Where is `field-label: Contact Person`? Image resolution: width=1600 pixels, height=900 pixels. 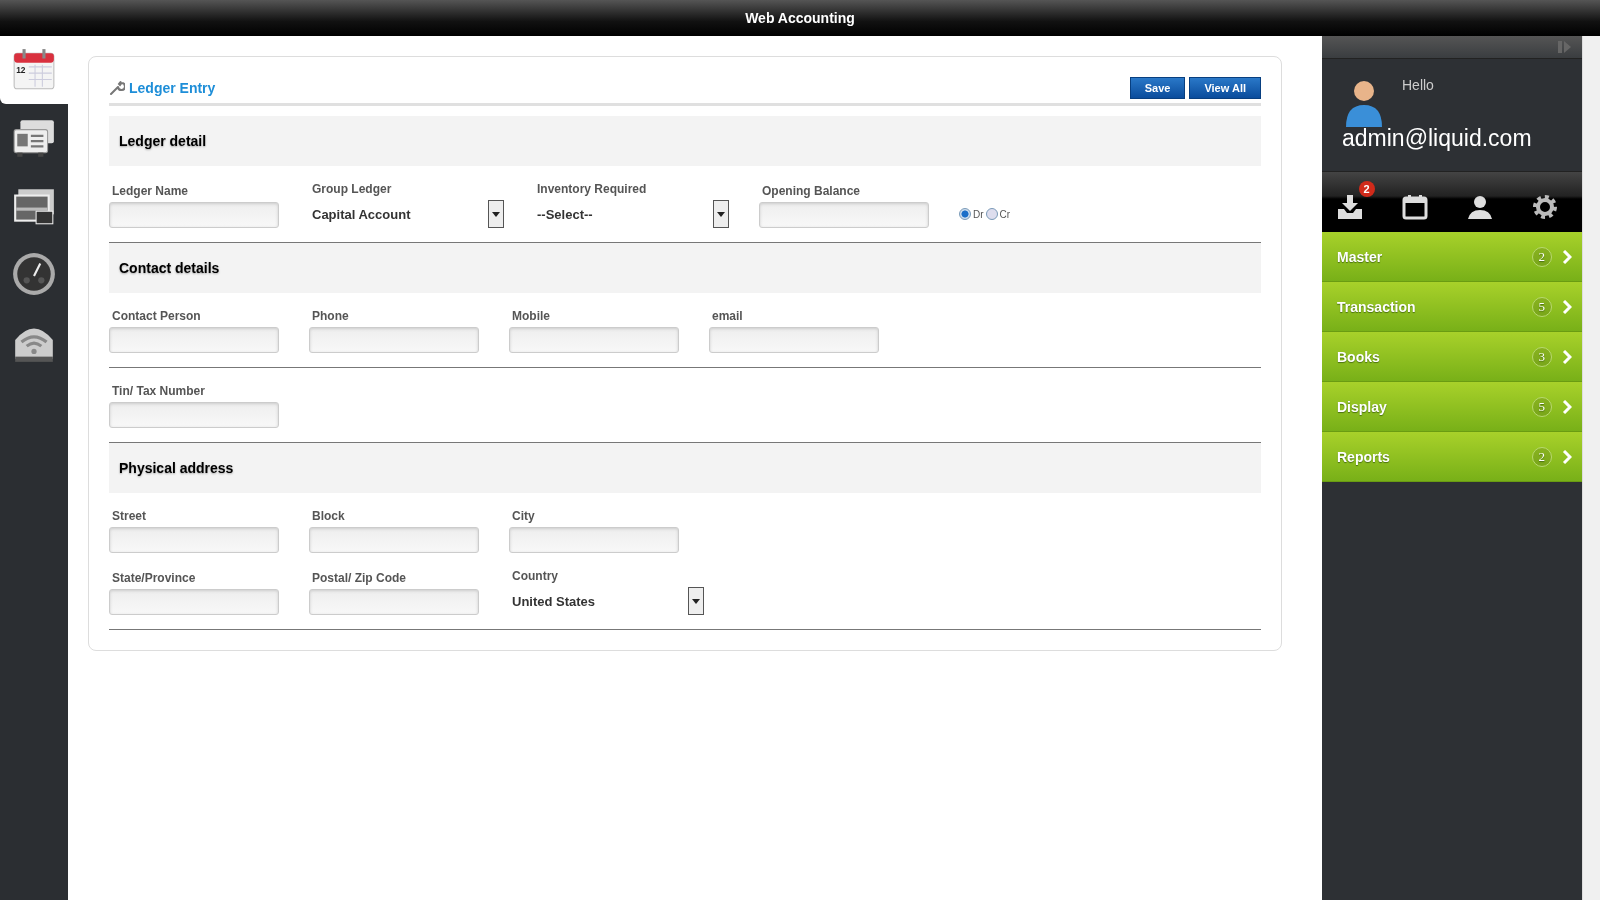
field-label: Contact Person is located at coordinates (156, 316).